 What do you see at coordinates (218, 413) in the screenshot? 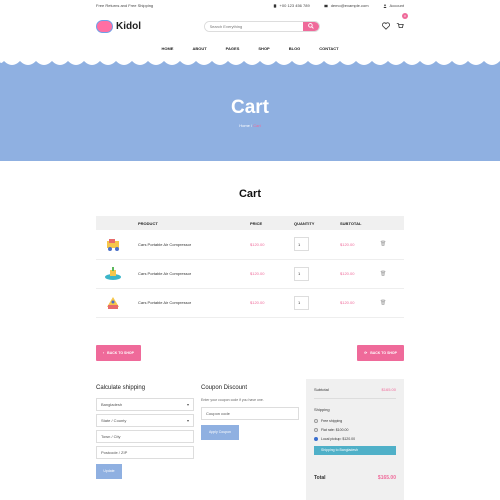
I see `coupon-placeholder: Coupon code` at bounding box center [218, 413].